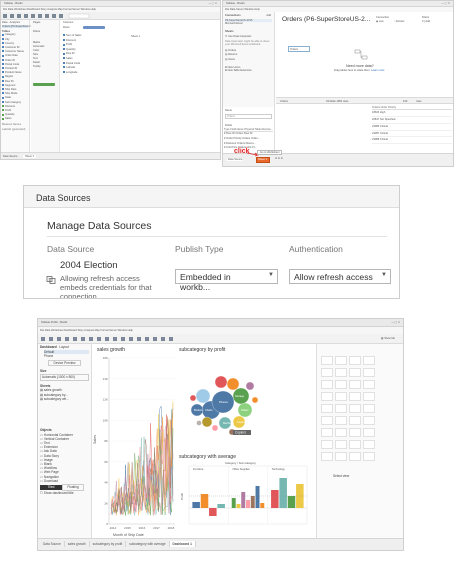  I want to click on dashboard-object-item: ▭ Download, so click(64, 481).